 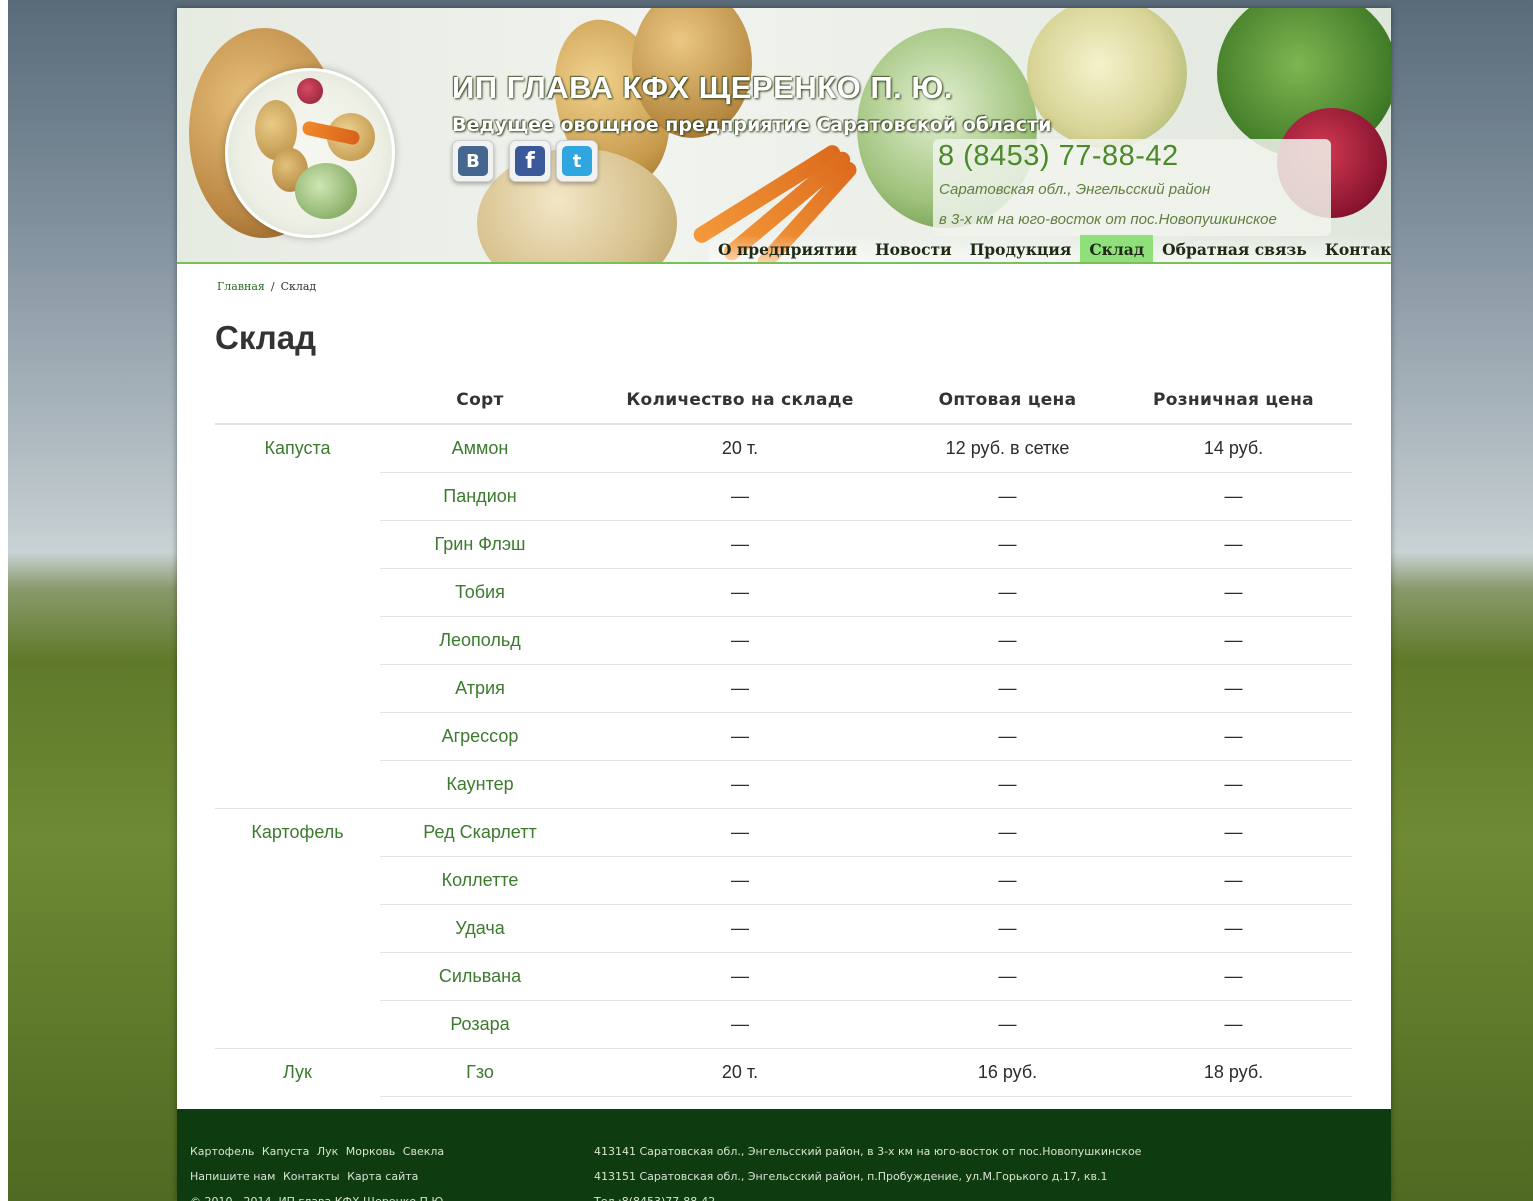 I want to click on footer-link-onion: Лук, so click(x=327, y=1151).